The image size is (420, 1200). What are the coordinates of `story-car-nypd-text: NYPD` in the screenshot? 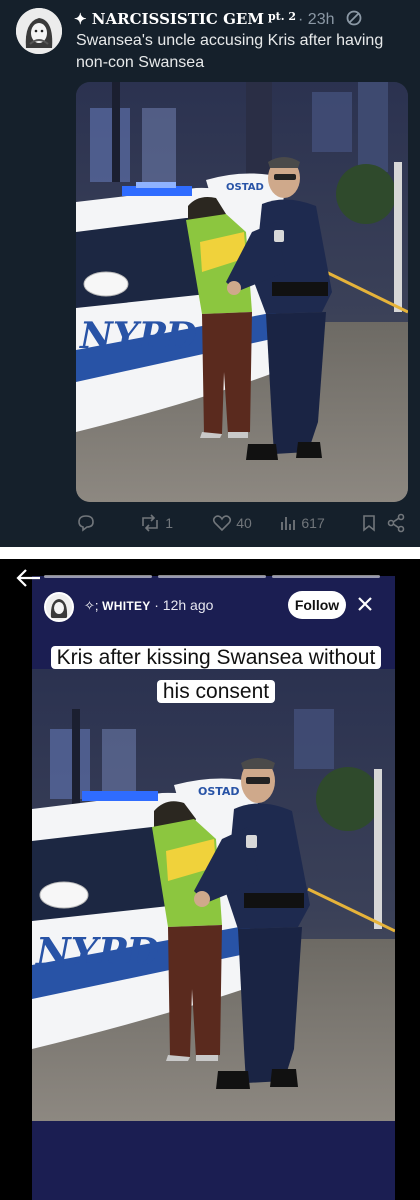 It's located at (97, 951).